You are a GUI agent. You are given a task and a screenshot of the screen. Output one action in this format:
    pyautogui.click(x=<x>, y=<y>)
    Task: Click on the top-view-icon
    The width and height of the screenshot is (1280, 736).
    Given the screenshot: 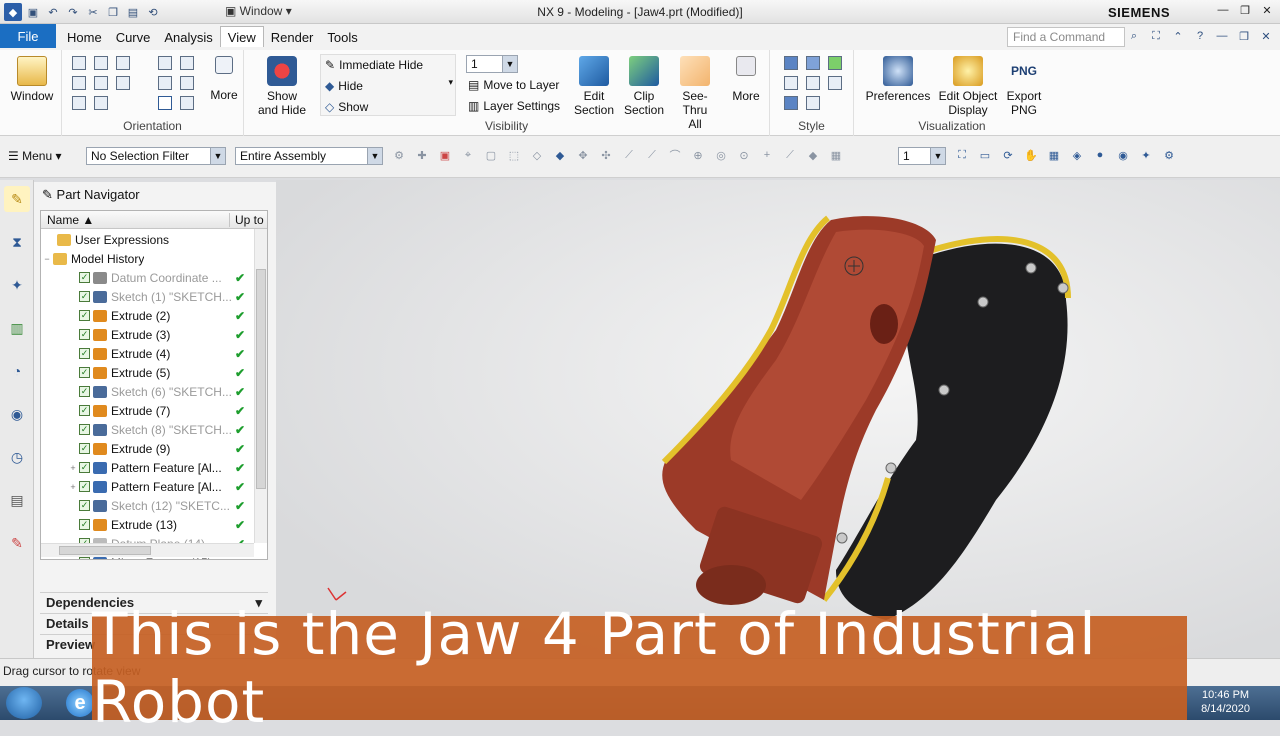 What is the action you would take?
    pyautogui.click(x=123, y=63)
    